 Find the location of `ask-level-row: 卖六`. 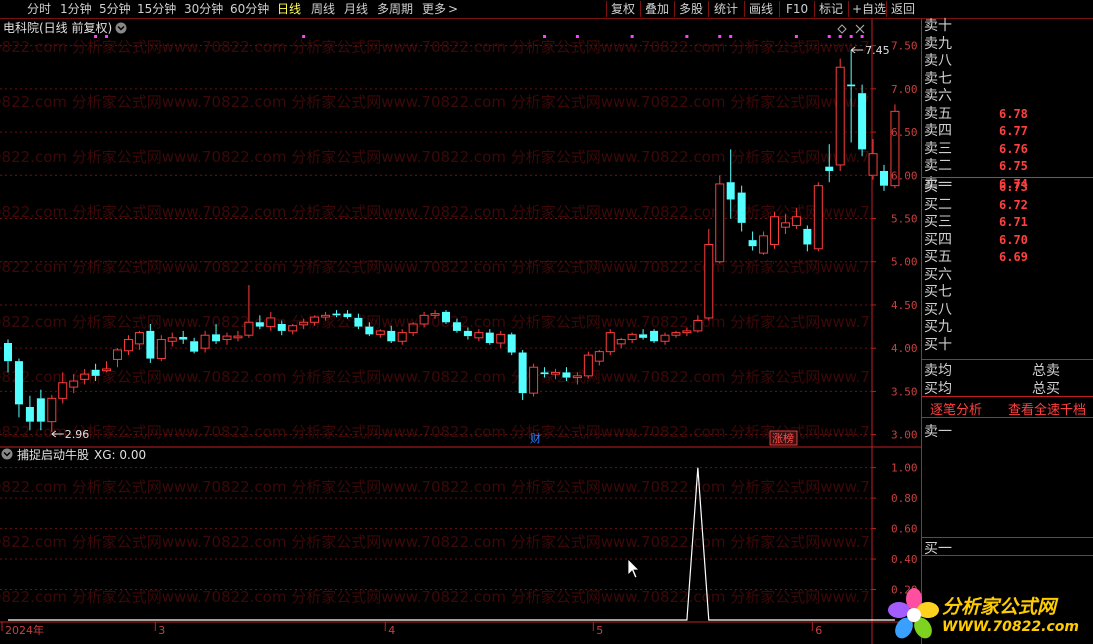

ask-level-row: 卖六 is located at coordinates (1004, 96).